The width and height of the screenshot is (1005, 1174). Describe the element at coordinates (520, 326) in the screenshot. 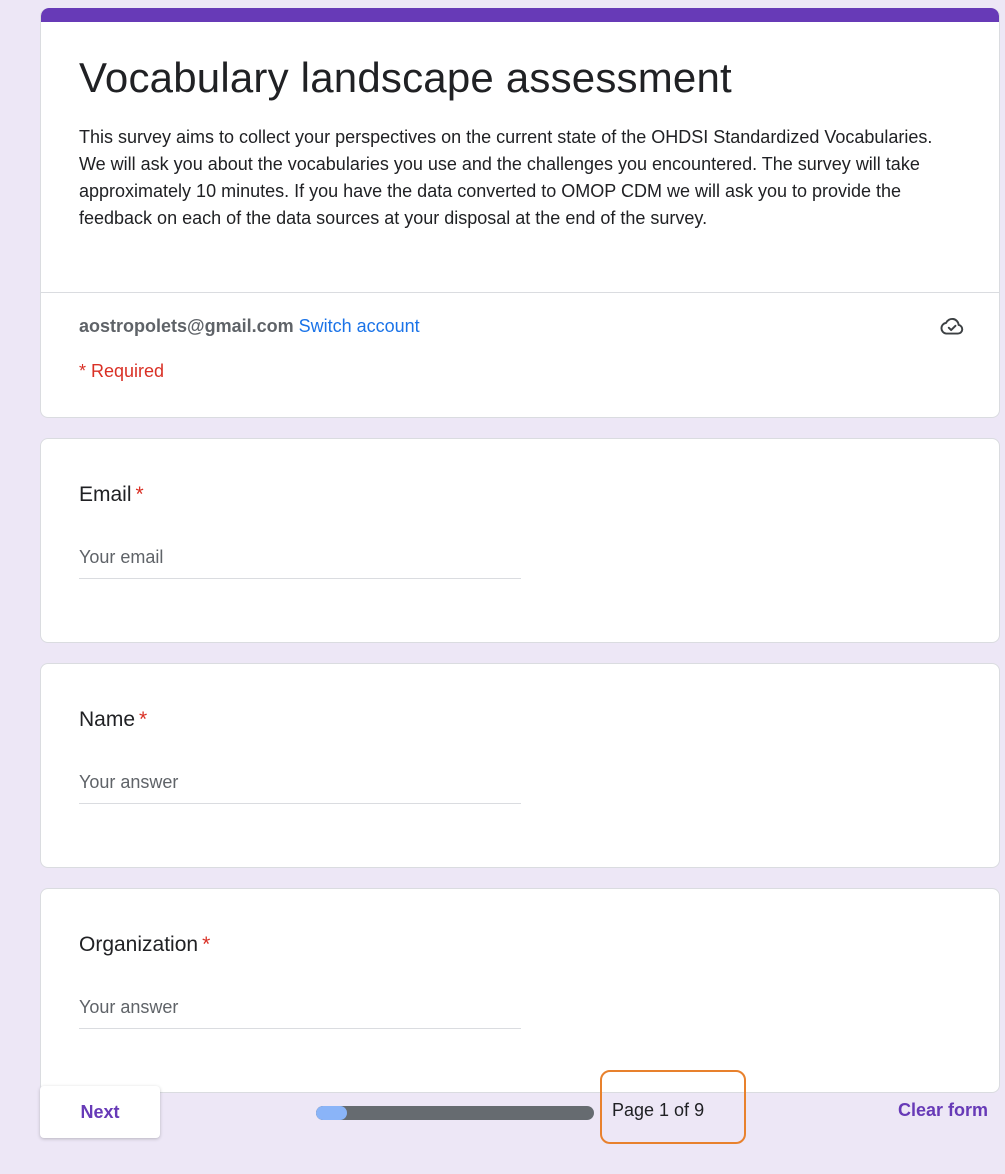

I see `account-row: aostropolets@gmail.com Switch account` at that location.